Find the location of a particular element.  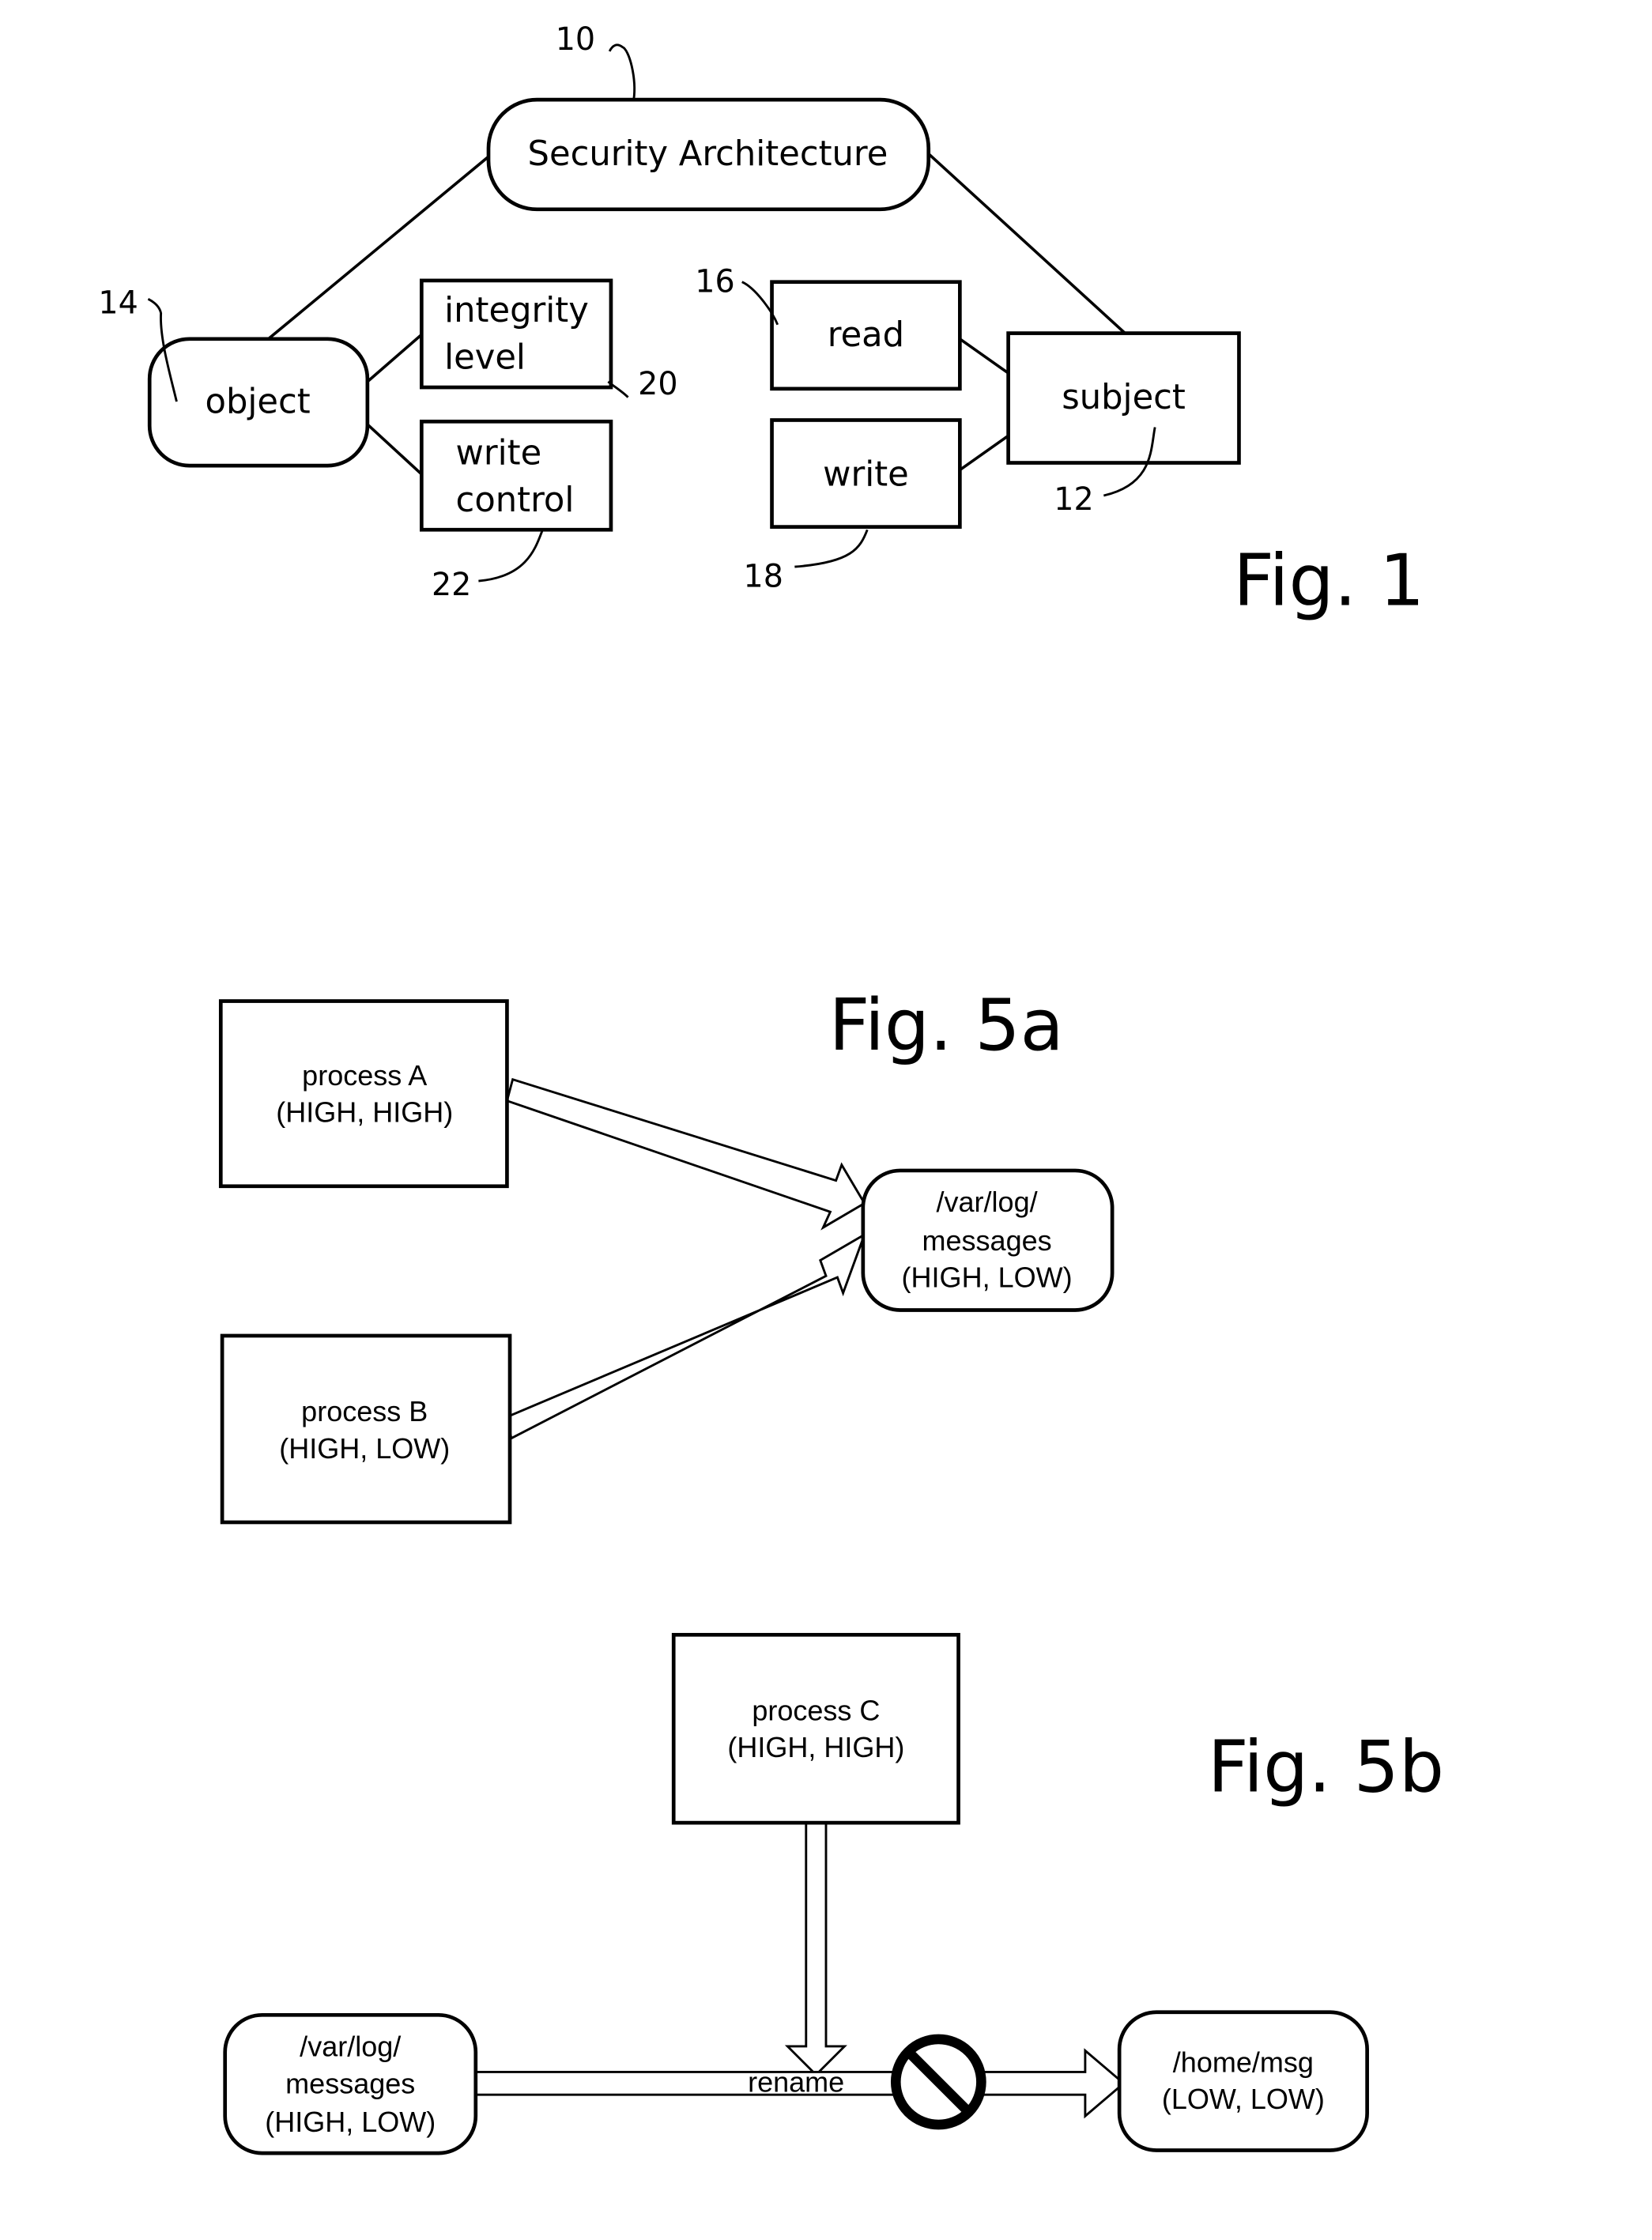

process-b-box is located at coordinates (366, 1429).